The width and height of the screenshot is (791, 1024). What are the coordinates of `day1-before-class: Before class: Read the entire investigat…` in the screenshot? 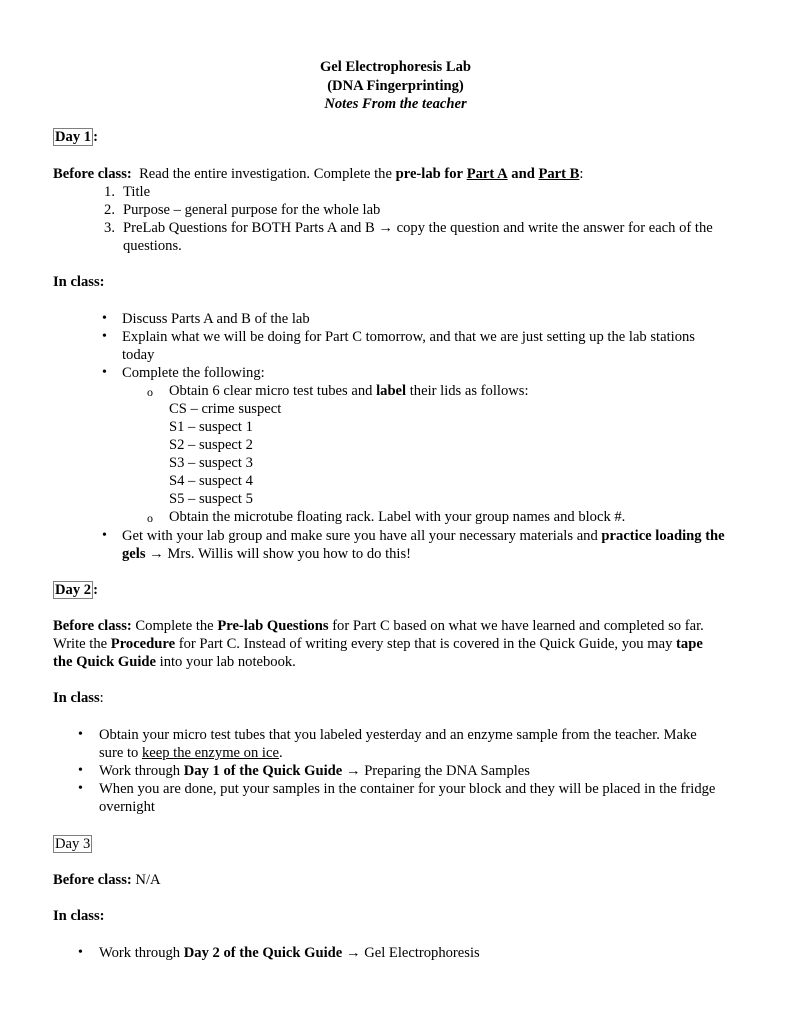 It's located at (318, 174).